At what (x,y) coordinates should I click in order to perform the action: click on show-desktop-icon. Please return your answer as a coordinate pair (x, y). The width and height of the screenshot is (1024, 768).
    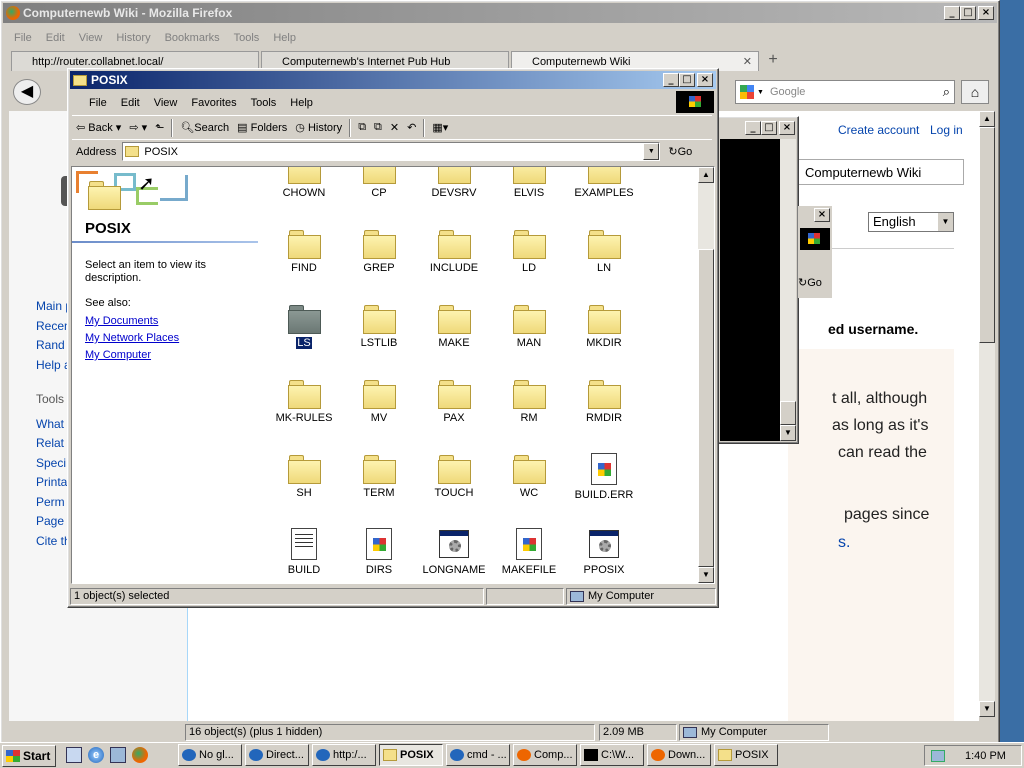
    Looking at the image, I should click on (74, 755).